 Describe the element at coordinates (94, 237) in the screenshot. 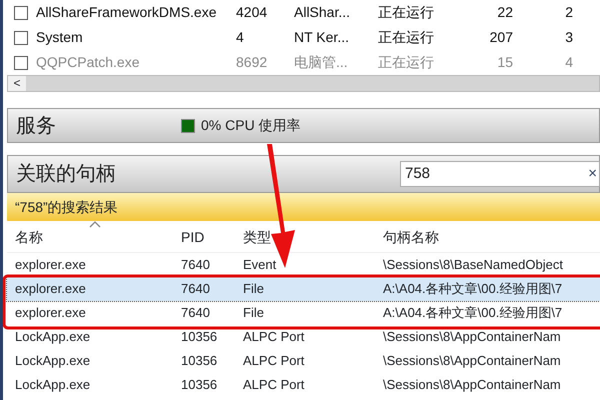

I see `column-header: 名称` at that location.